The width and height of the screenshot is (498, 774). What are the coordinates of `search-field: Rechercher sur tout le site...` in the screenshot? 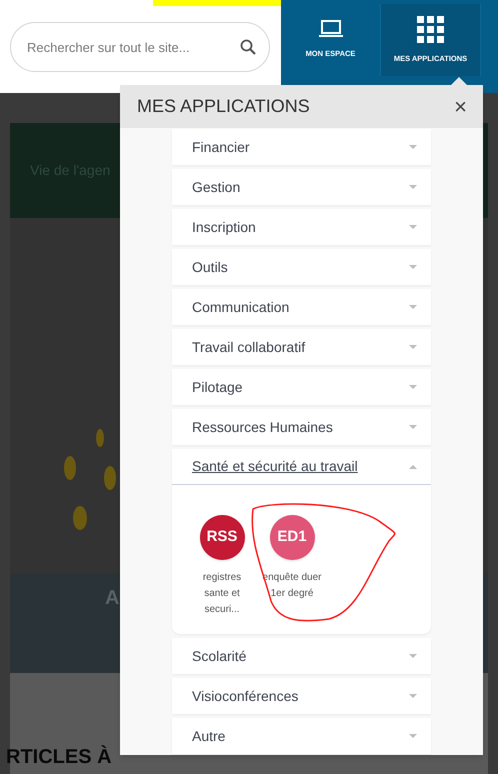 It's located at (140, 47).